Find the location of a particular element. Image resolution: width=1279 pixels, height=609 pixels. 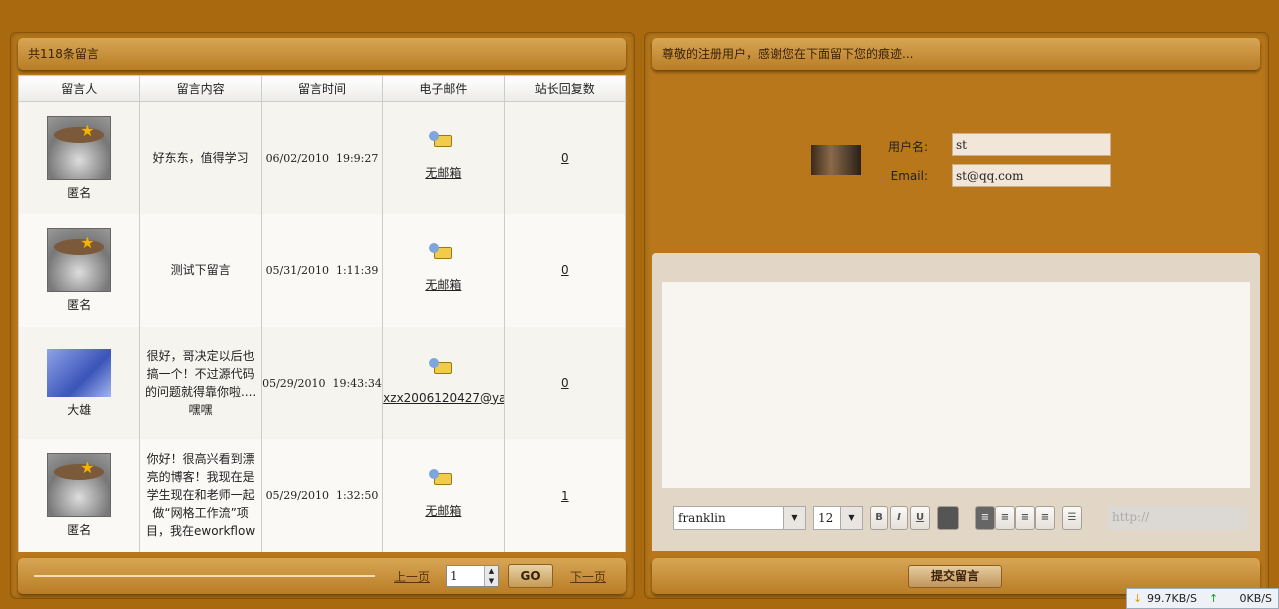

upload-speed: 0KB/S is located at coordinates (1255, 598).